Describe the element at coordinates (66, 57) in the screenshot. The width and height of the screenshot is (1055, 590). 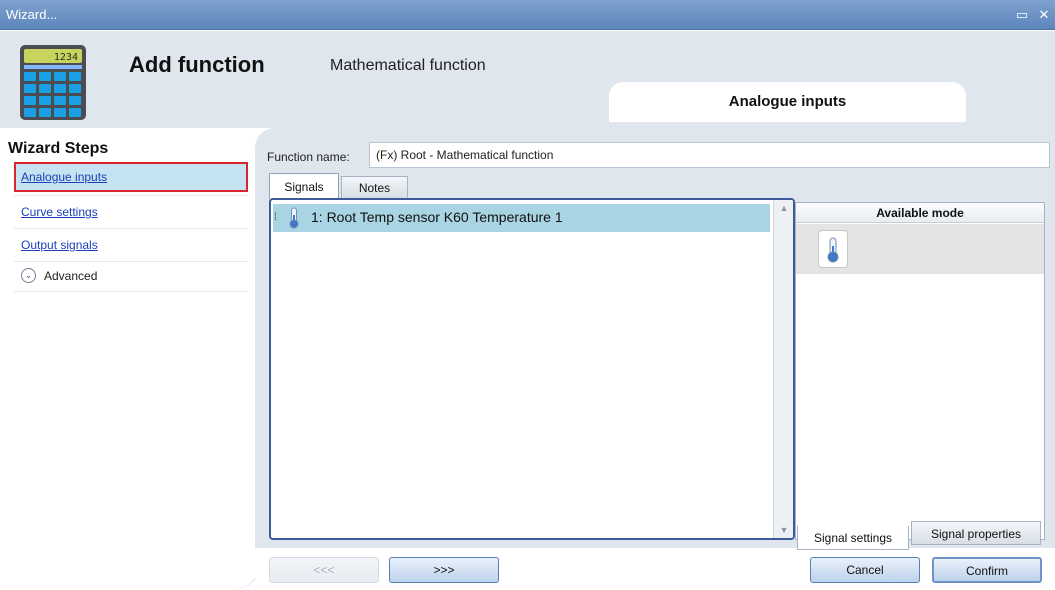
I see `calculator-display: 1234` at that location.